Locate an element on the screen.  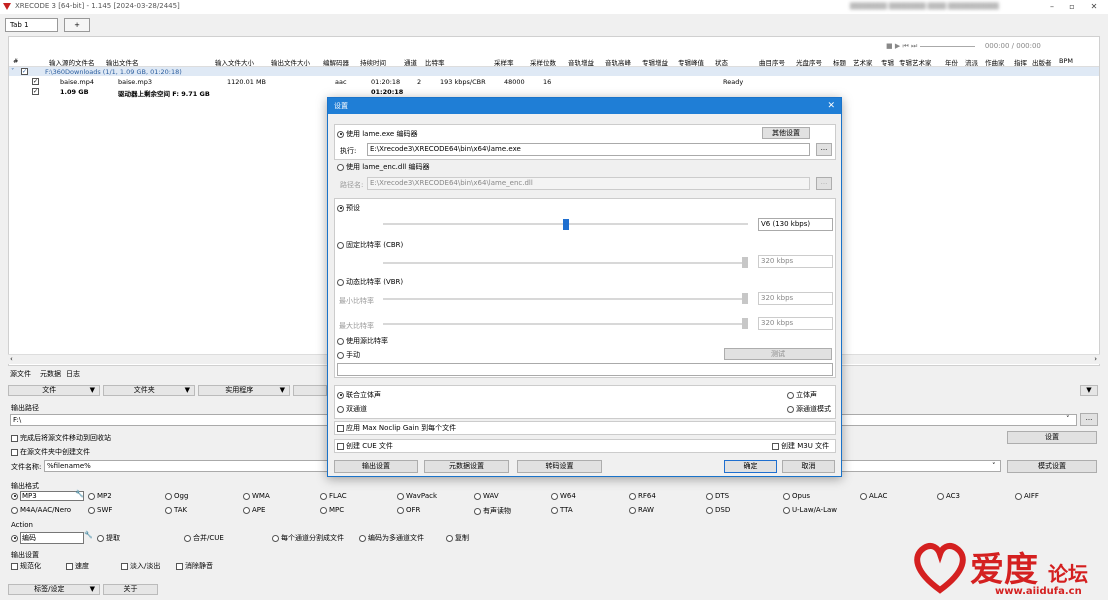
maximize-button: ▫ is located at coordinates (1072, 7).